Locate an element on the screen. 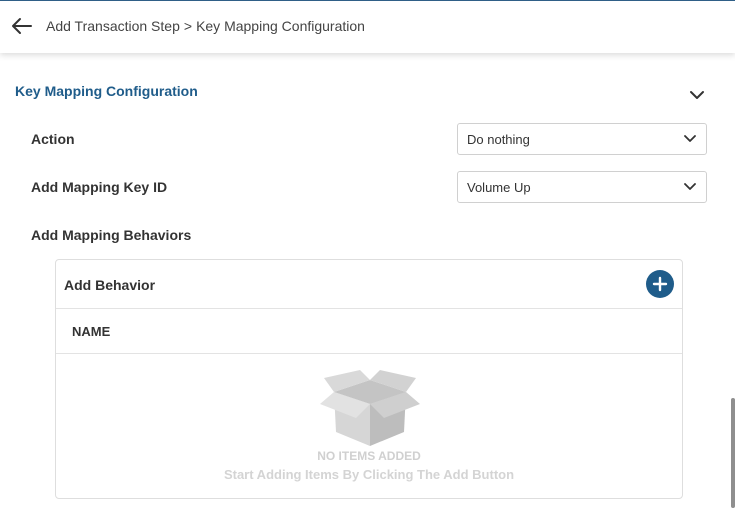  mapping-key-id-label: Add Mapping Key ID is located at coordinates (99, 187).